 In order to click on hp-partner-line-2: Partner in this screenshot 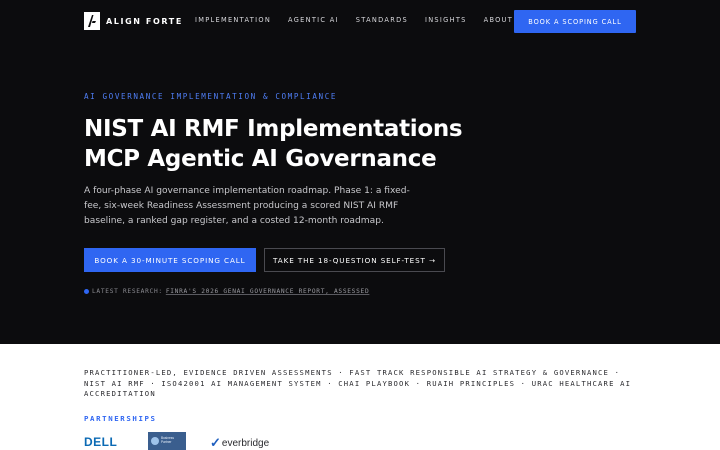, I will do `click(166, 442)`.